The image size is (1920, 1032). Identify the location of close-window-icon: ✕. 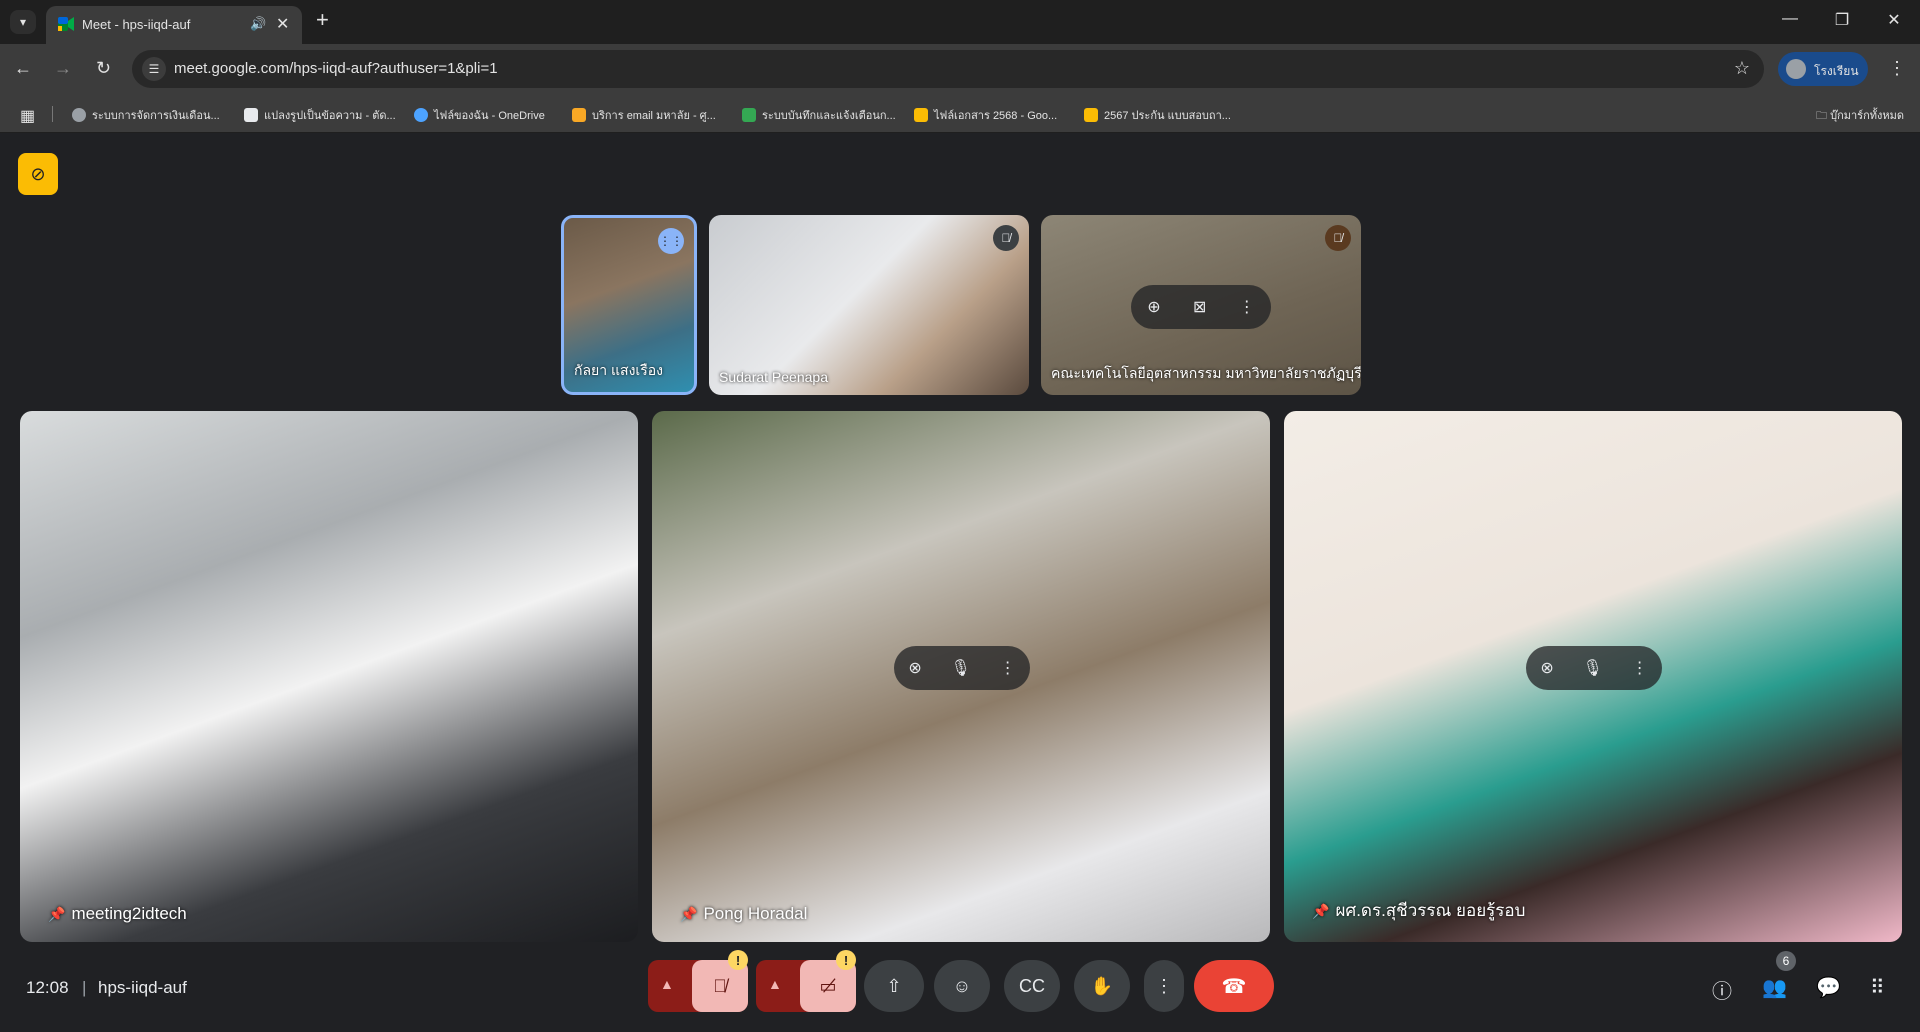
(1894, 20).